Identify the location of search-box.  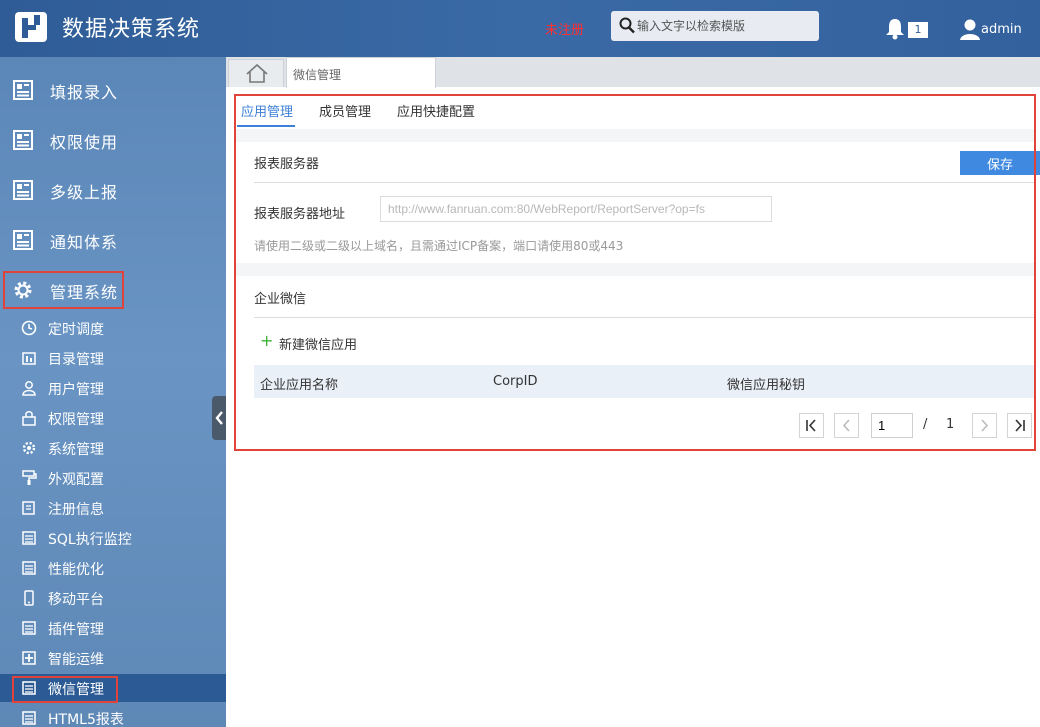
(715, 26).